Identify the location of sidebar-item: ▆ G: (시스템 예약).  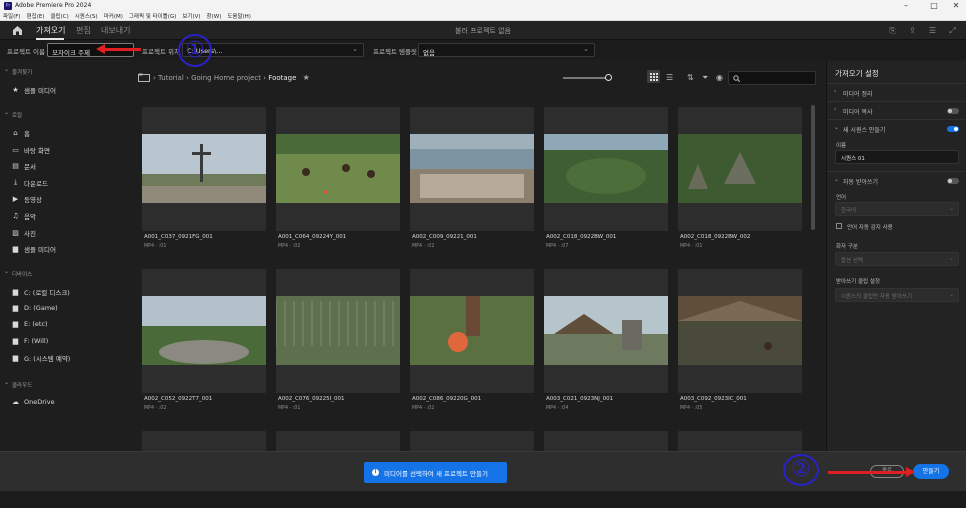
(42, 358).